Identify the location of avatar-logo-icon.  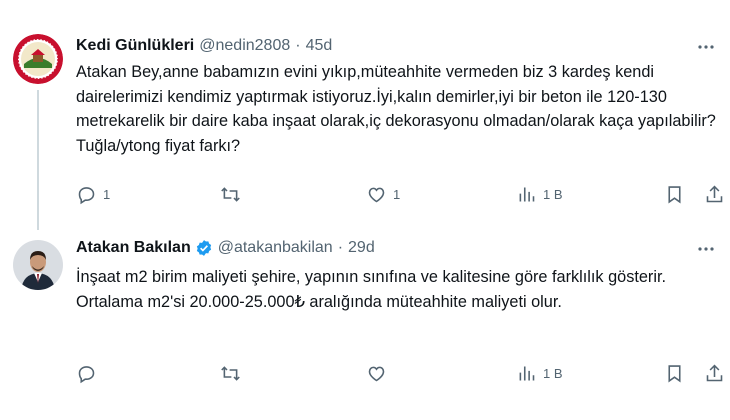
(38, 59).